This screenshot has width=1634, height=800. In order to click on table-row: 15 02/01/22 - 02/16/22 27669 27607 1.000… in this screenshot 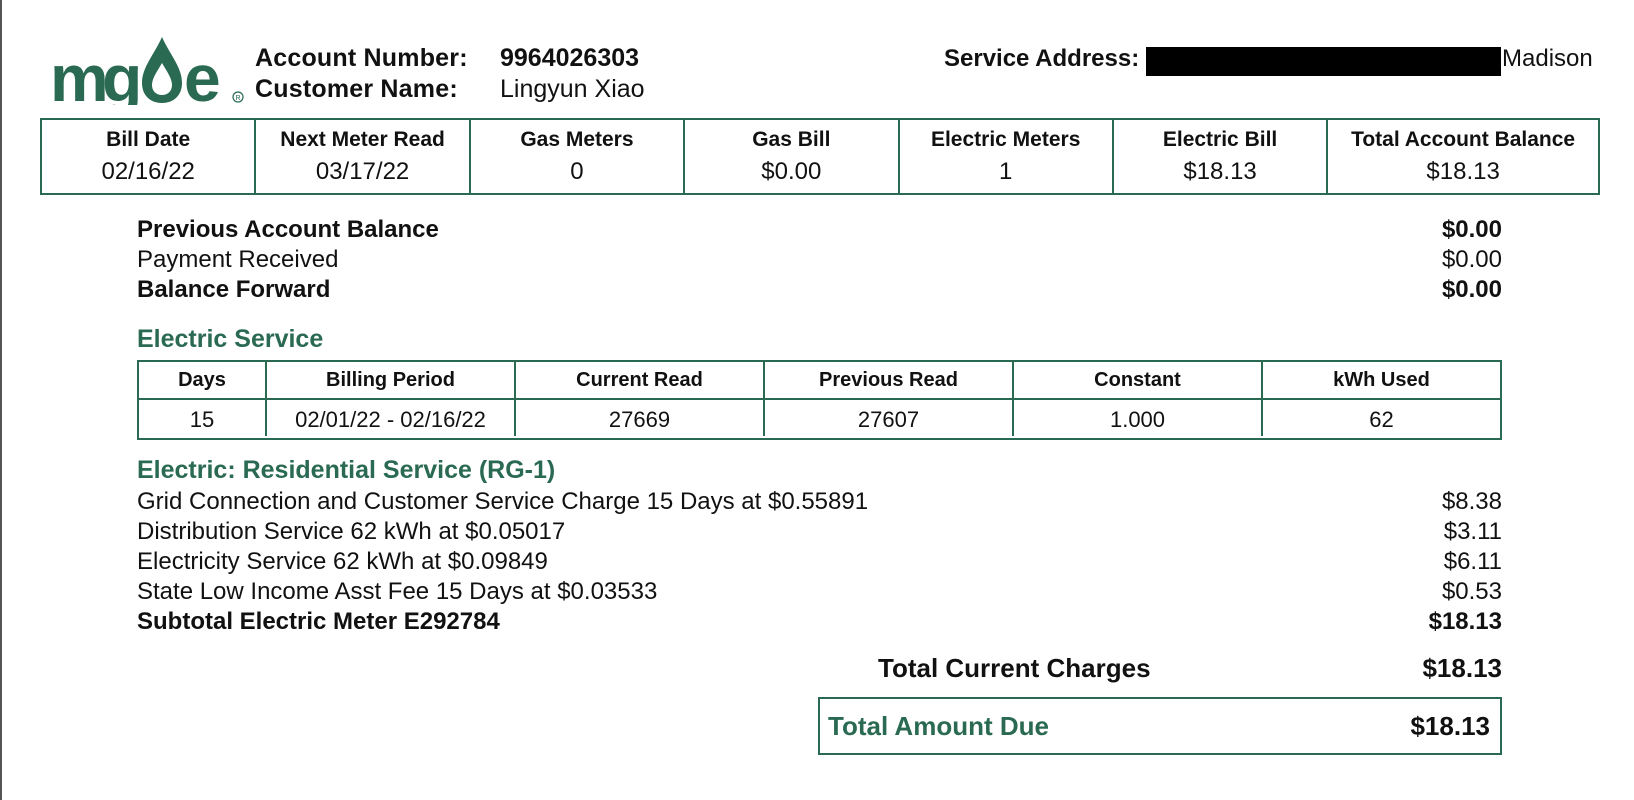, I will do `click(819, 418)`.